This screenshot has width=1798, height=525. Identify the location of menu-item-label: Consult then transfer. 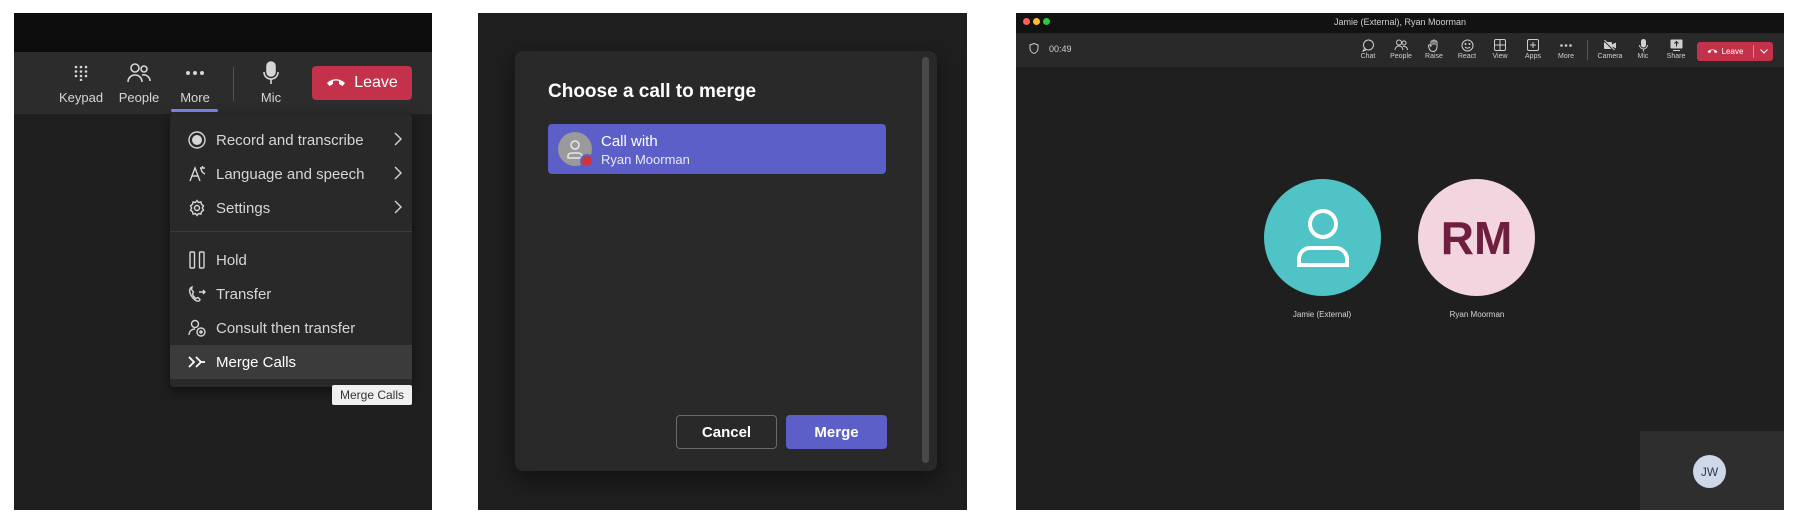
(286, 328).